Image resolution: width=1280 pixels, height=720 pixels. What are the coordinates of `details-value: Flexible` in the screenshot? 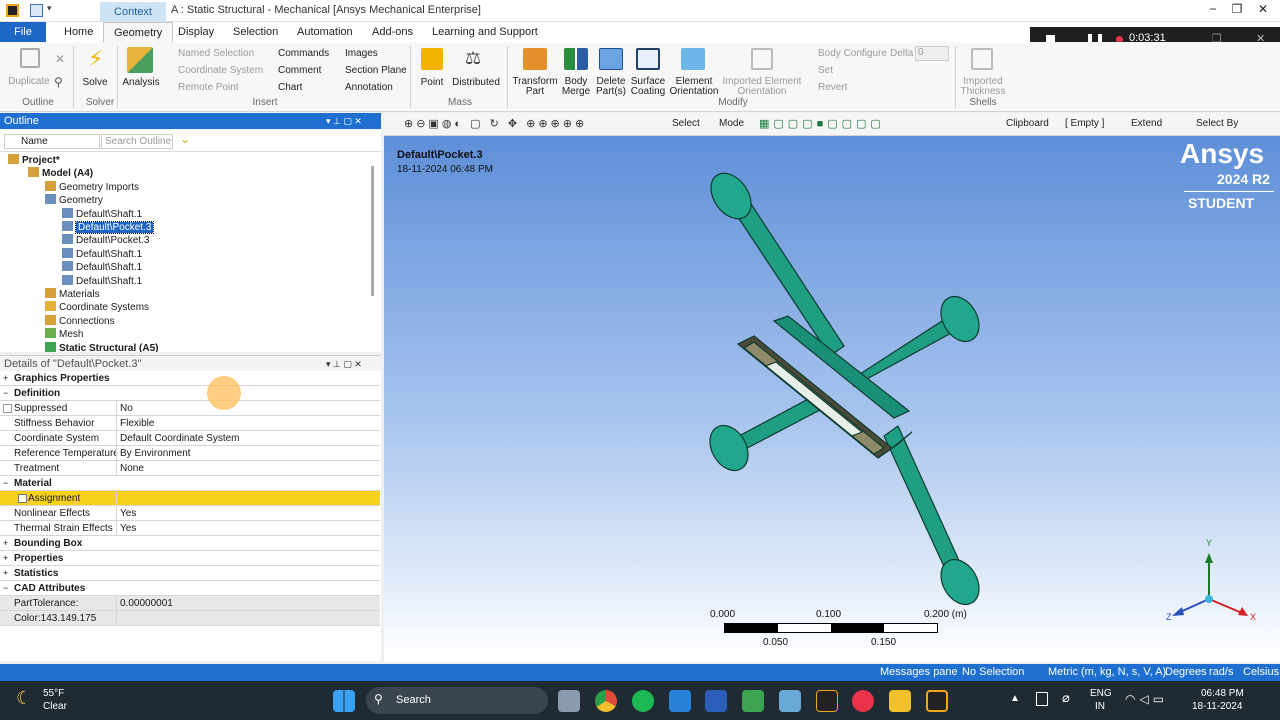 It's located at (137, 423).